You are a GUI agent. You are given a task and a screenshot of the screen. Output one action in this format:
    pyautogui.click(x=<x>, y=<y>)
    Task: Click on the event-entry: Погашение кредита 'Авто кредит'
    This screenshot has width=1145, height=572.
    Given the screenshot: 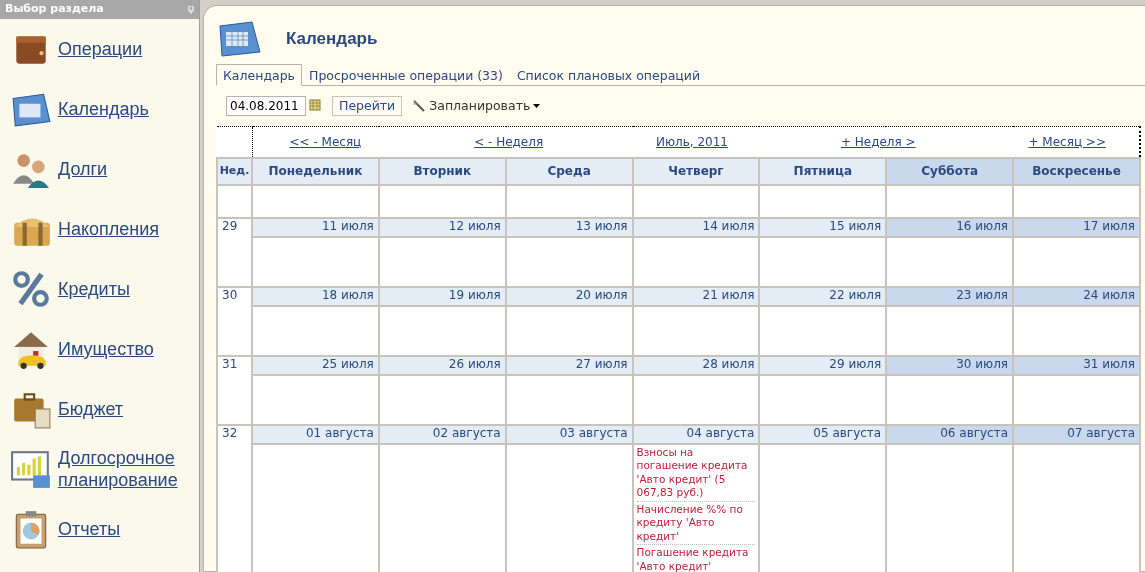 What is the action you would take?
    pyautogui.click(x=696, y=558)
    